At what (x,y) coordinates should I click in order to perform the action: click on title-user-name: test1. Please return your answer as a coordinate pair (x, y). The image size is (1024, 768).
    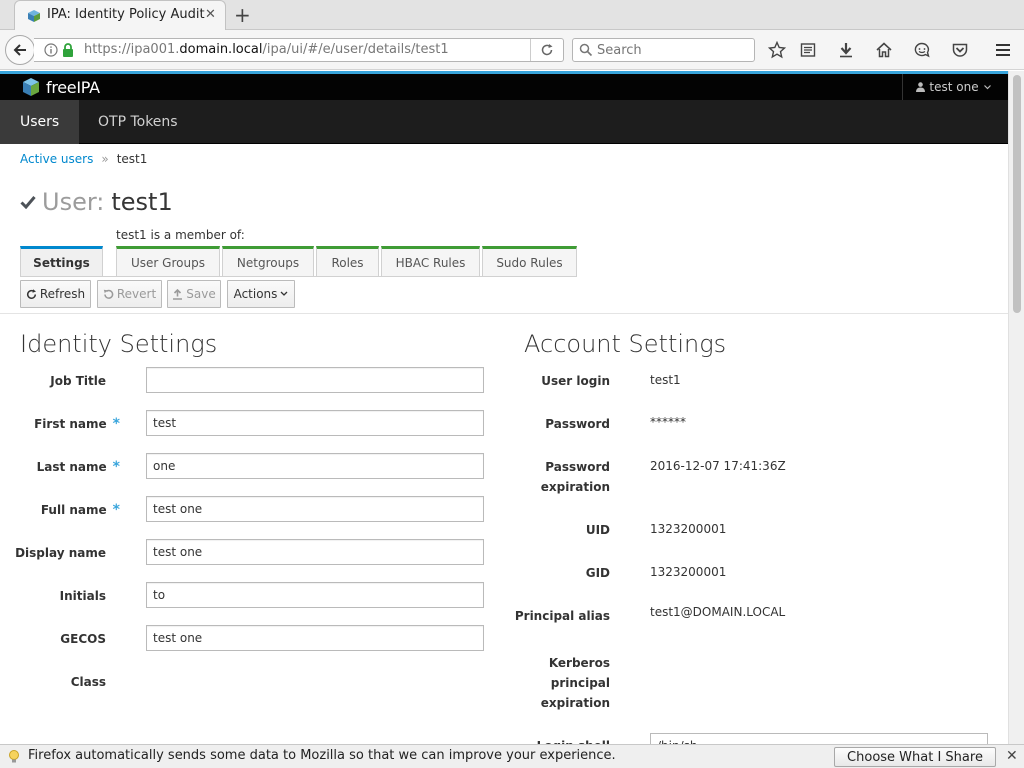
    Looking at the image, I should click on (142, 202).